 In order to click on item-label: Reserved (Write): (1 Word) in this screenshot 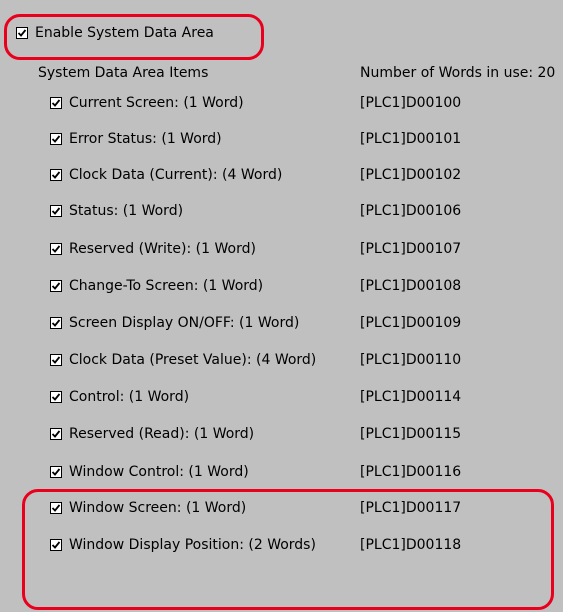, I will do `click(162, 249)`.